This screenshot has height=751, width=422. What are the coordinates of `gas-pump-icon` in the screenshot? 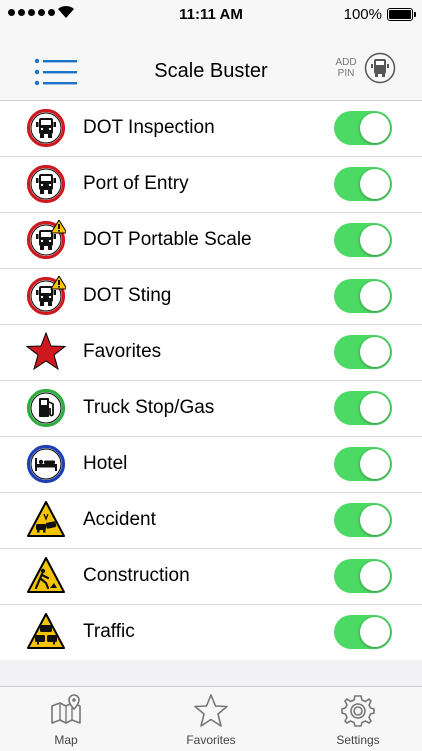 It's located at (46, 408).